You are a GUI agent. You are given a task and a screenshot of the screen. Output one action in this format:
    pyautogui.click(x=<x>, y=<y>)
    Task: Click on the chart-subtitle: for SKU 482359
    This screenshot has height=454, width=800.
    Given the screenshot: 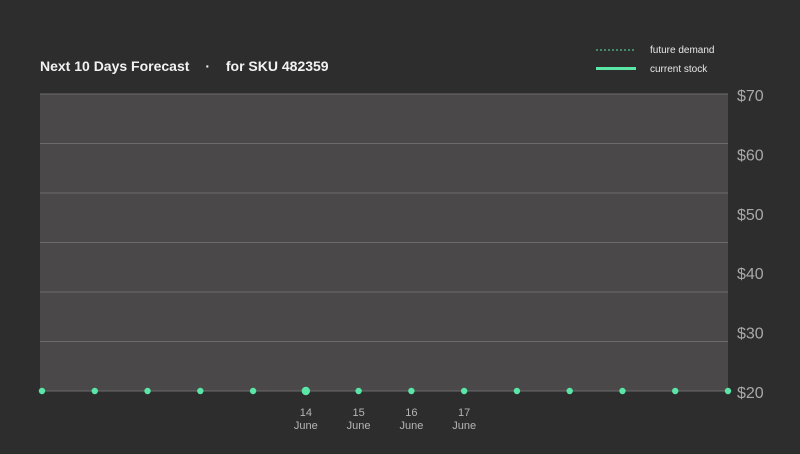 What is the action you would take?
    pyautogui.click(x=277, y=66)
    